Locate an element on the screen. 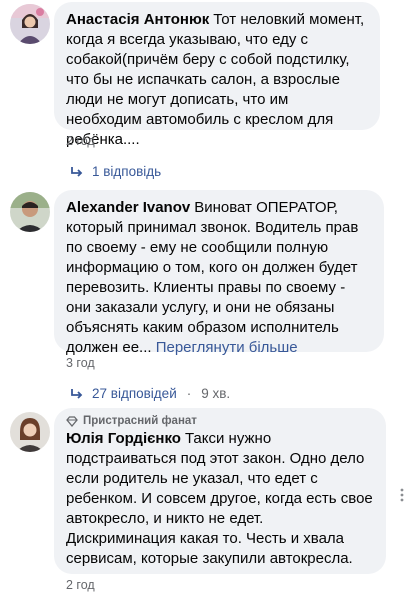 Image resolution: width=408 pixels, height=602 pixels. replies-link: 27 відповідей · 9 хв. is located at coordinates (150, 393).